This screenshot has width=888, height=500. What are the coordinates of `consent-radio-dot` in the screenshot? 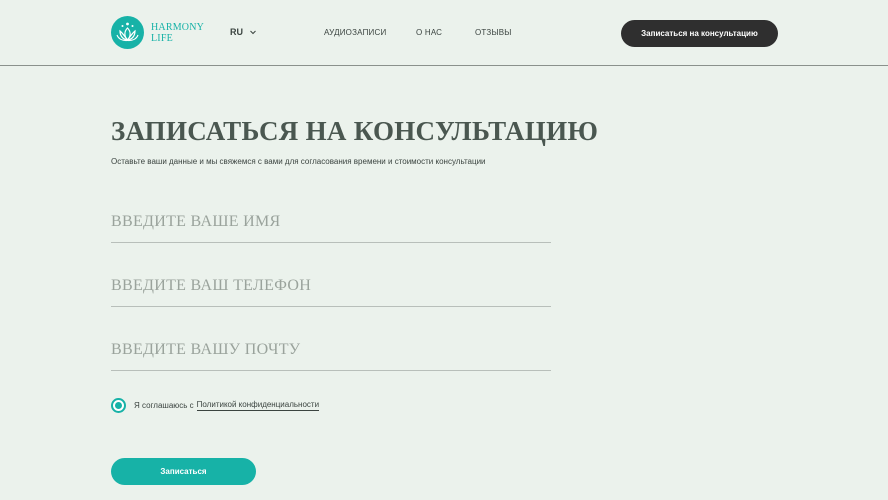 It's located at (118, 405).